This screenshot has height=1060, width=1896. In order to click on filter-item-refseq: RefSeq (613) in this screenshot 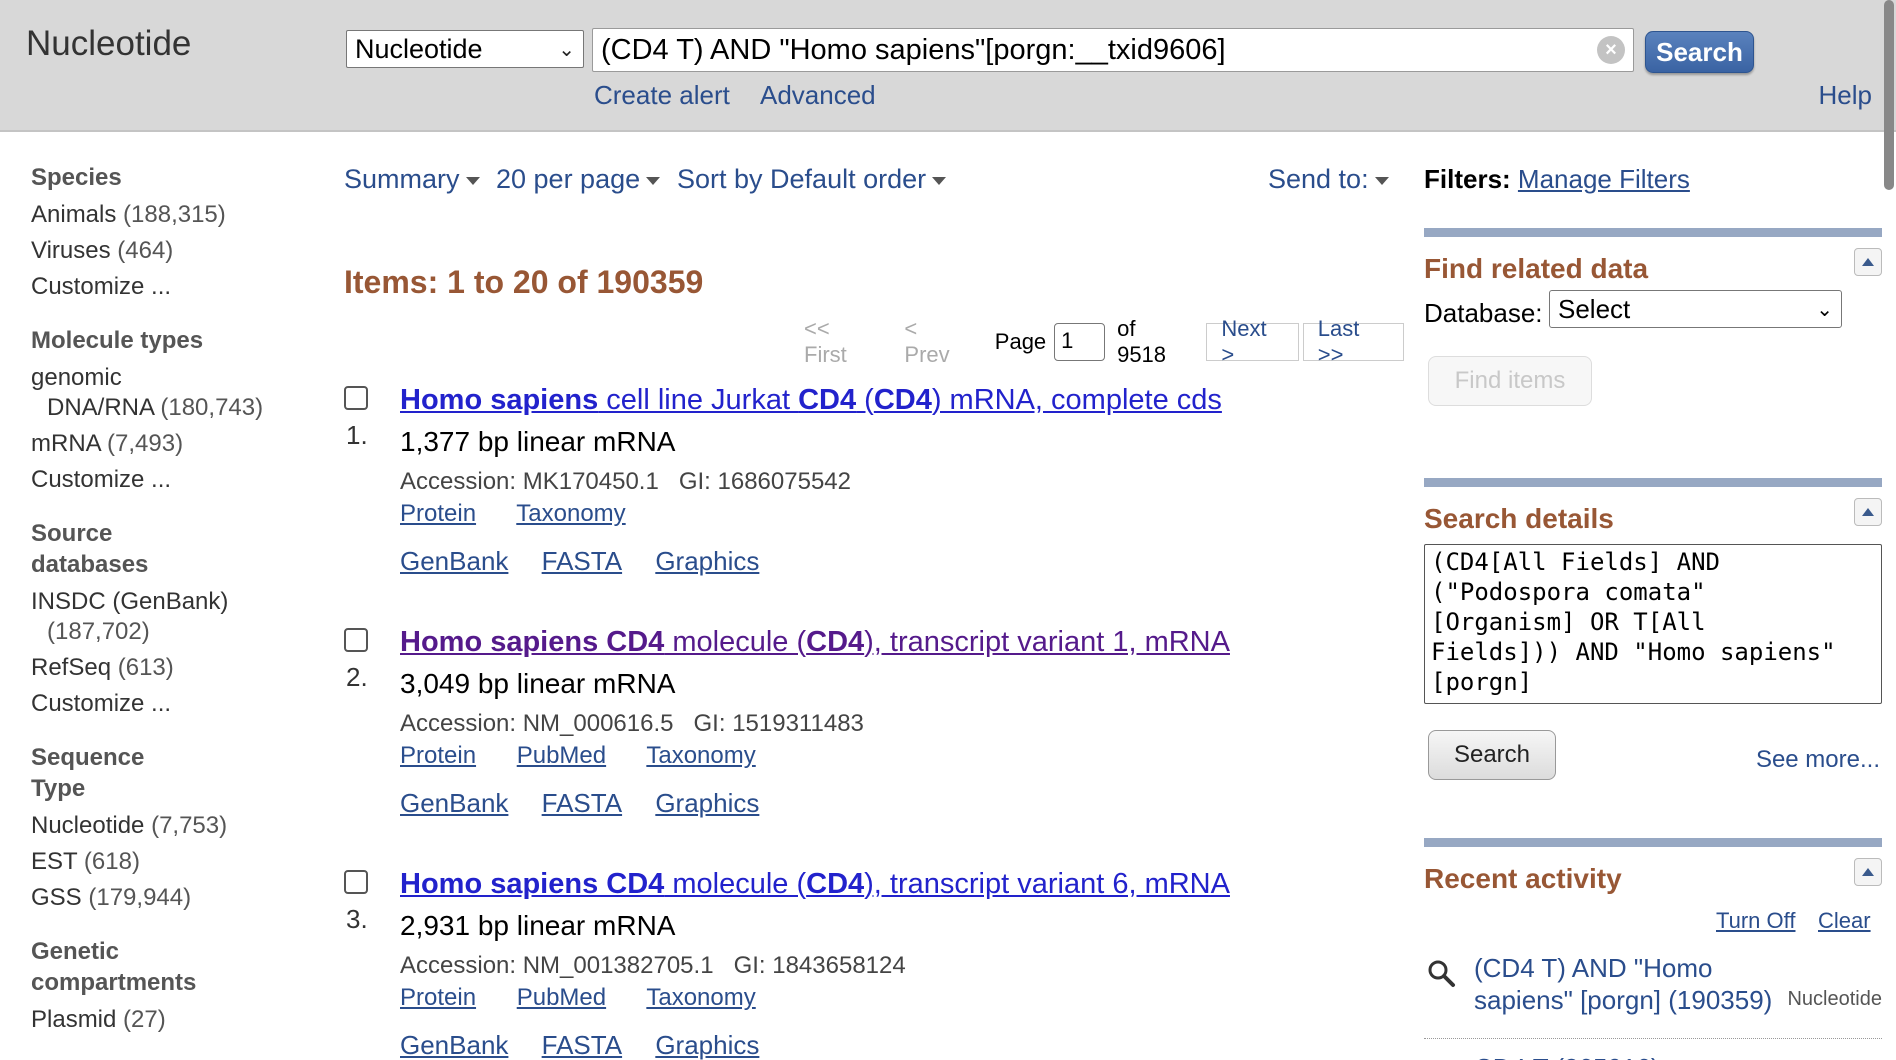, I will do `click(166, 668)`.